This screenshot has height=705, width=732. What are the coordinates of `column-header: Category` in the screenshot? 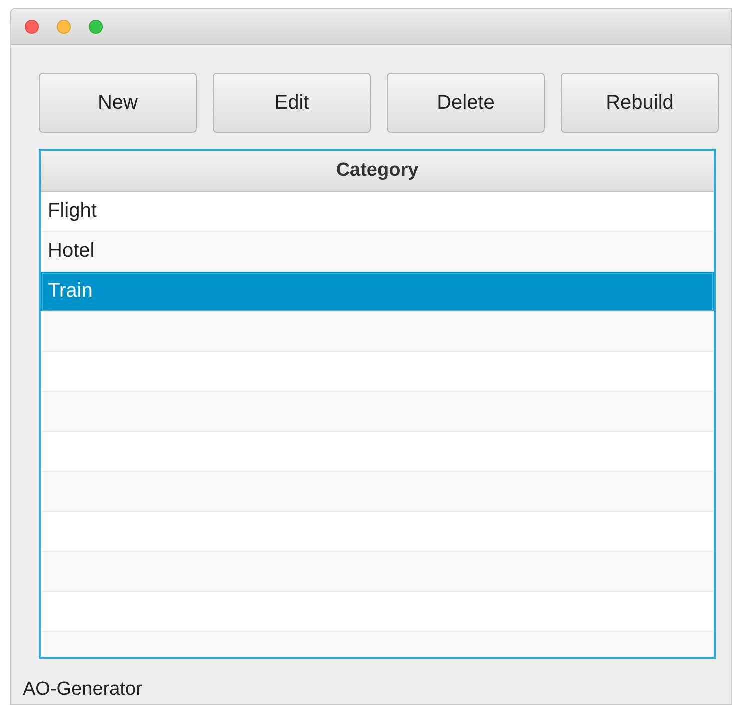 It's located at (377, 171).